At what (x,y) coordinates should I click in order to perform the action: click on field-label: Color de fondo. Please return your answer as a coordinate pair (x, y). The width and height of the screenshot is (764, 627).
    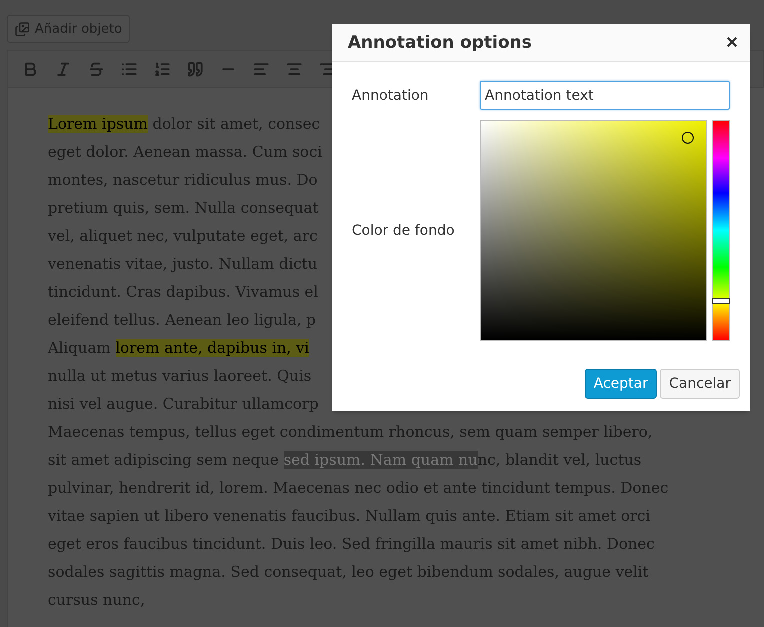
    Looking at the image, I should click on (404, 230).